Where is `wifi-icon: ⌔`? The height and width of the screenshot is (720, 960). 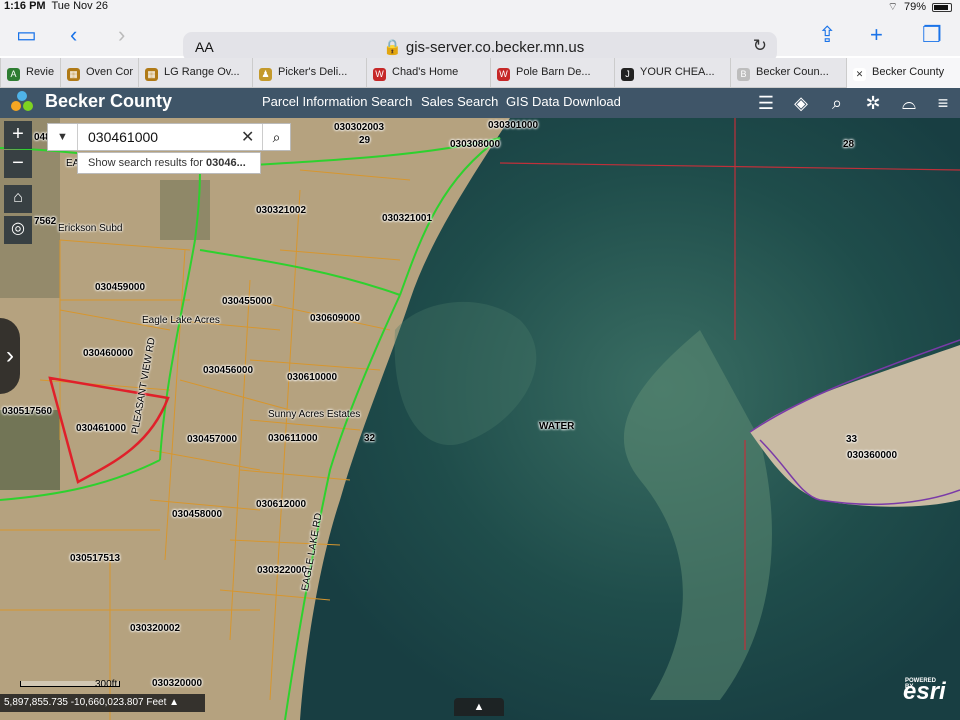 wifi-icon: ⌔ is located at coordinates (892, 7).